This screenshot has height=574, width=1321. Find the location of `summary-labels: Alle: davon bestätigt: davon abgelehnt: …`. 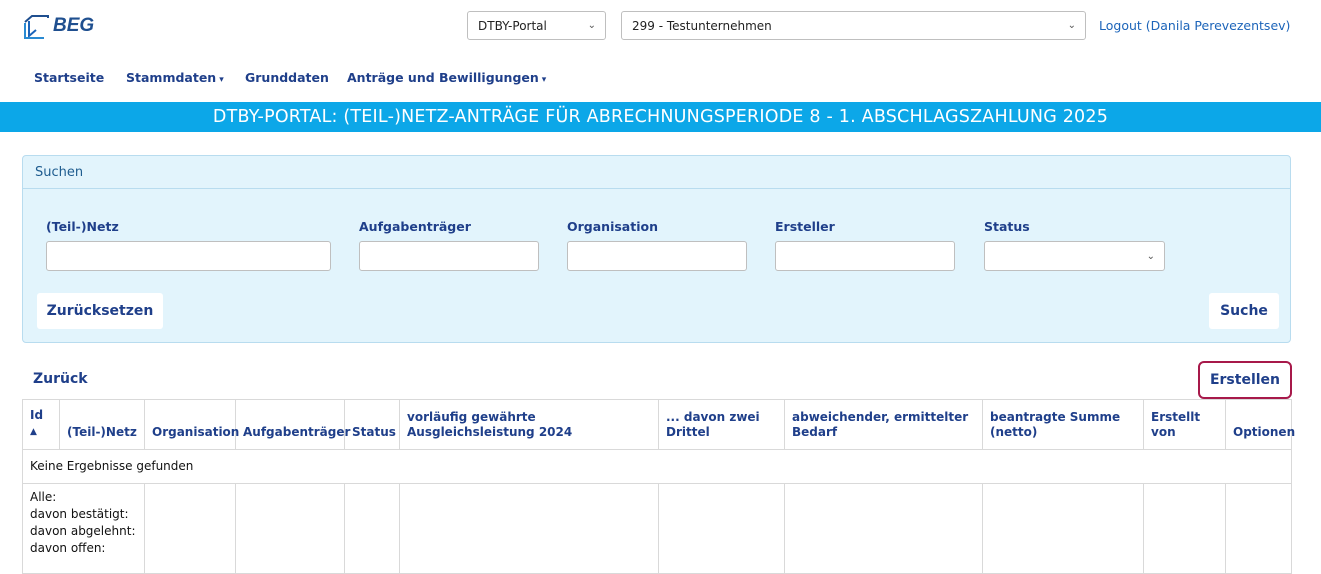

summary-labels: Alle: davon bestätigt: davon abgelehnt: … is located at coordinates (83, 528).